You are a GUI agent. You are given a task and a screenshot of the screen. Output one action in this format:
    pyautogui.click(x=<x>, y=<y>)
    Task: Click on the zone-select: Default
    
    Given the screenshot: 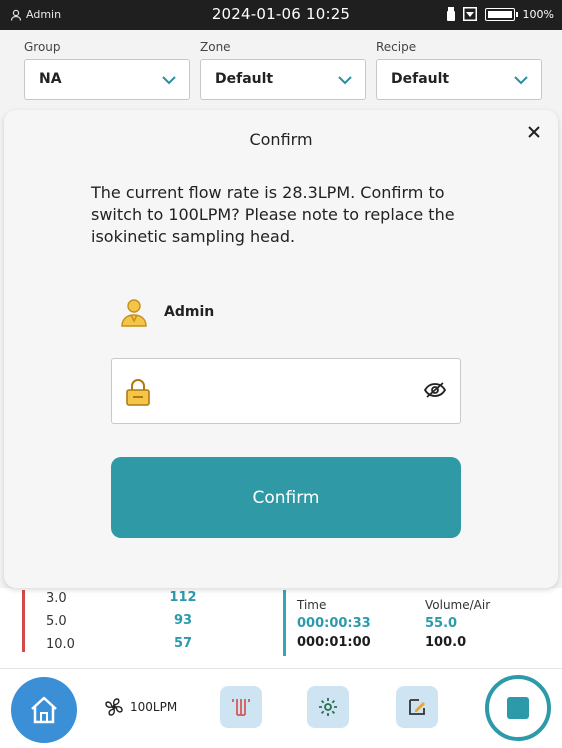 What is the action you would take?
    pyautogui.click(x=283, y=79)
    